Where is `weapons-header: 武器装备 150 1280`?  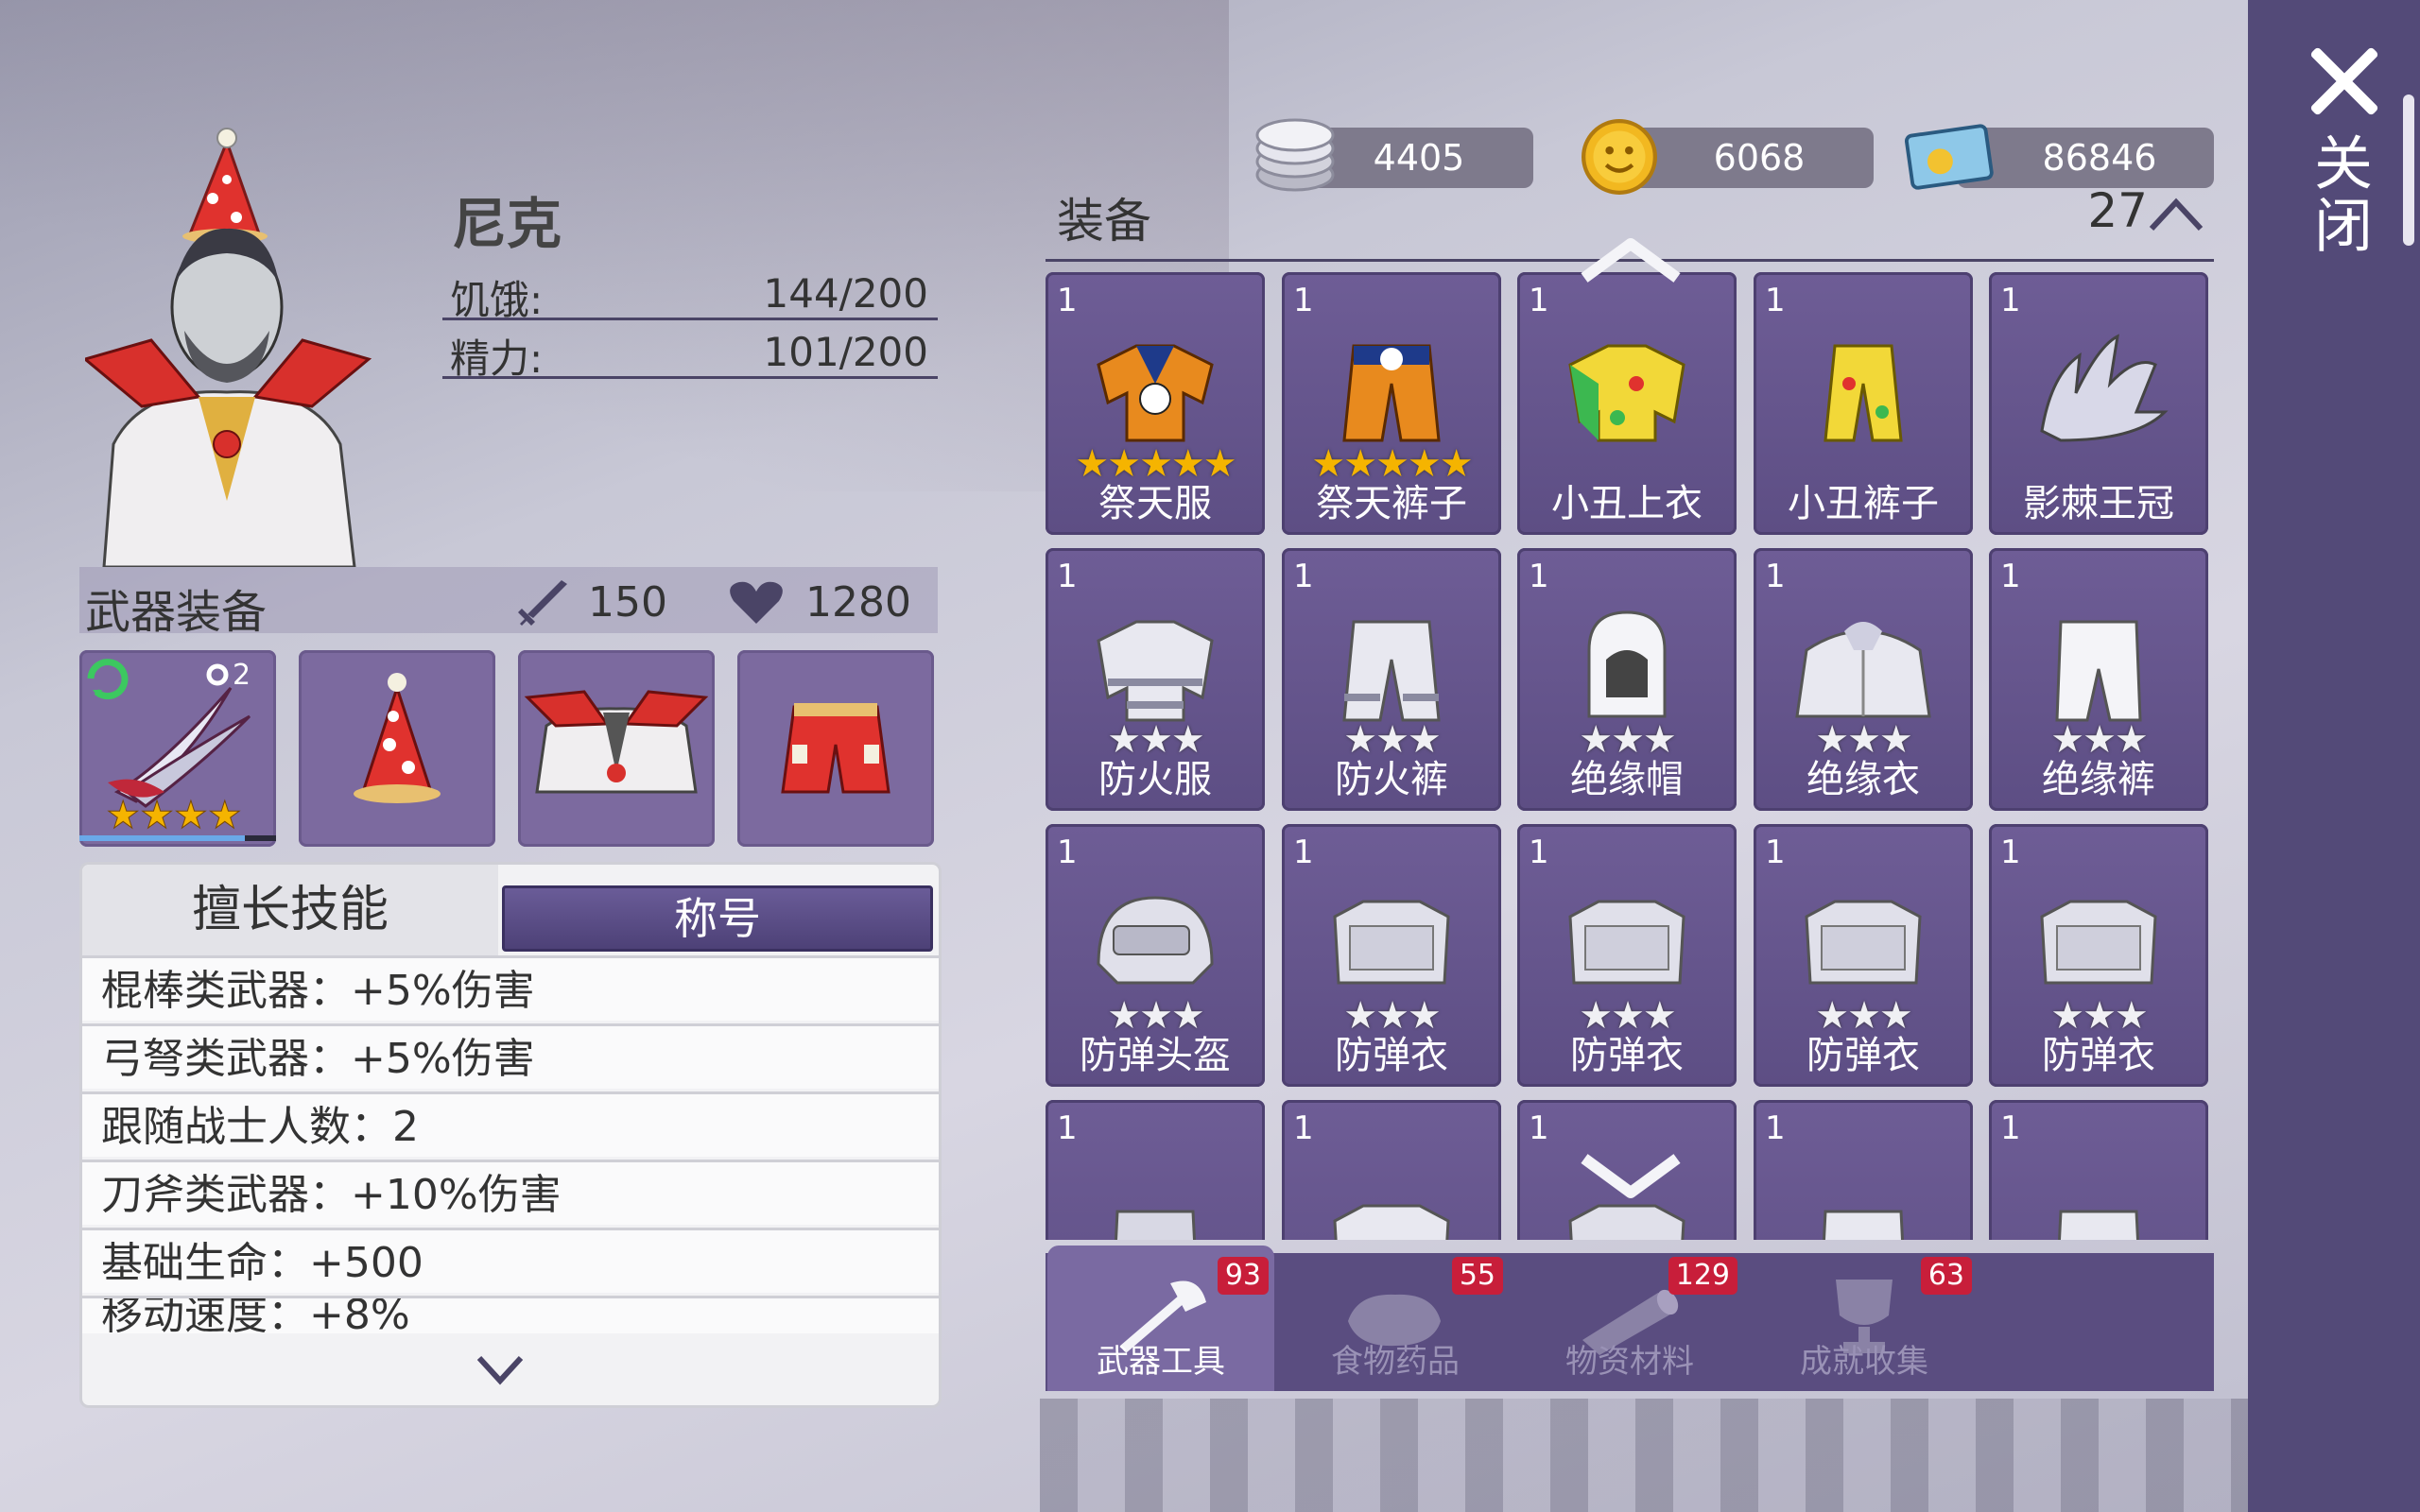
weapons-header: 武器装备 150 1280 is located at coordinates (508, 603).